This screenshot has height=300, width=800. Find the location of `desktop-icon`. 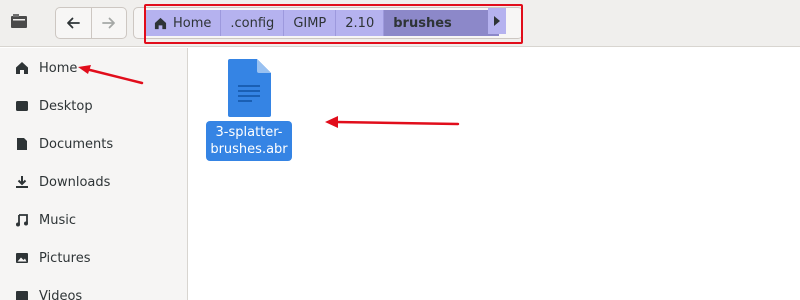

desktop-icon is located at coordinates (22, 106).